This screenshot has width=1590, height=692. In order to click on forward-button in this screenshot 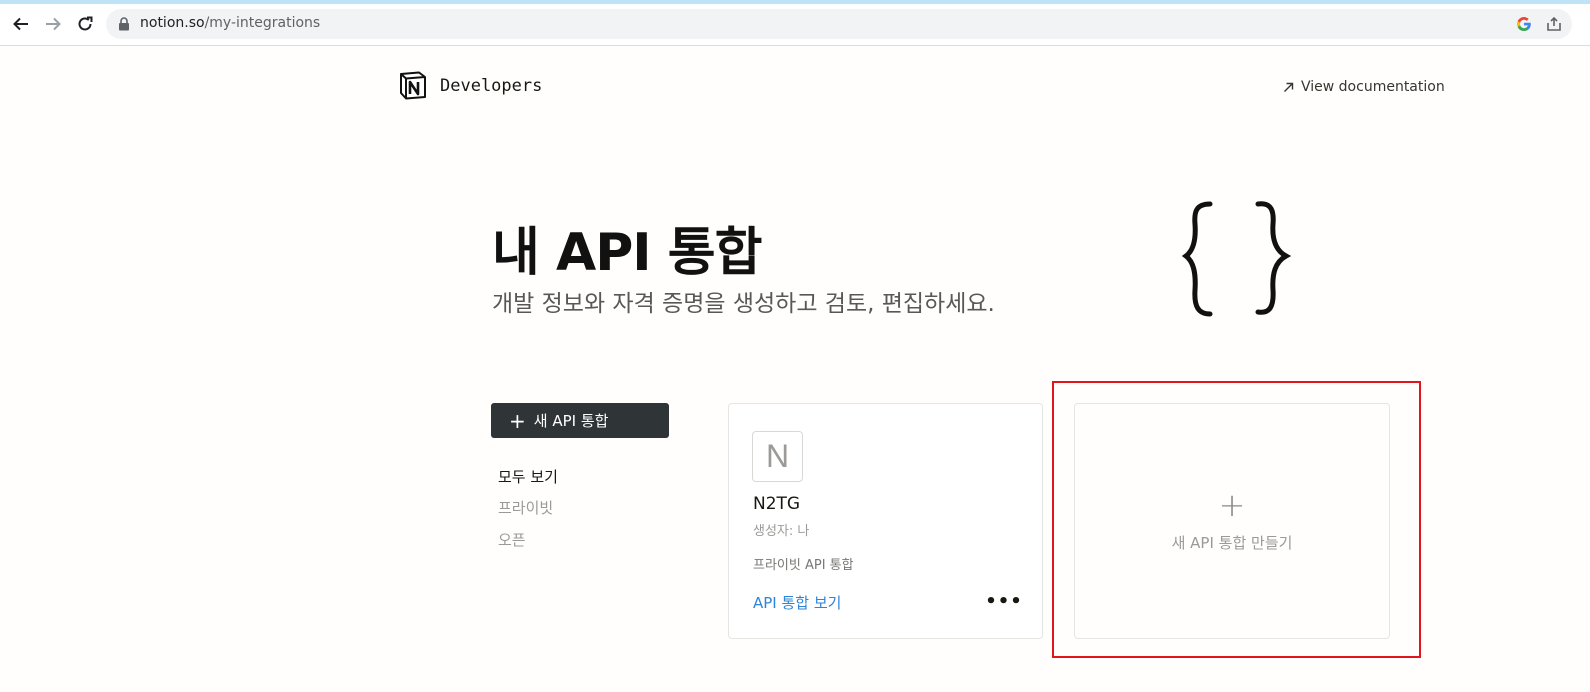, I will do `click(53, 24)`.